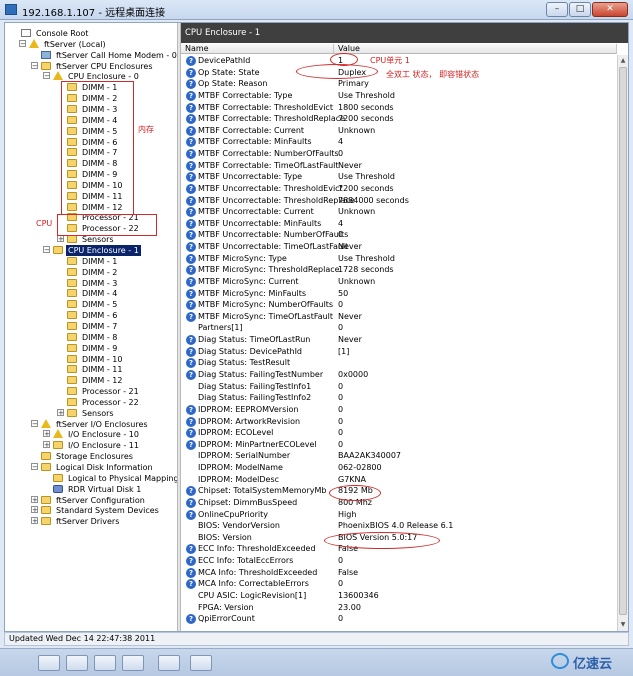  What do you see at coordinates (100, 326) in the screenshot?
I see `tree-node-label: DIMM - 7` at bounding box center [100, 326].